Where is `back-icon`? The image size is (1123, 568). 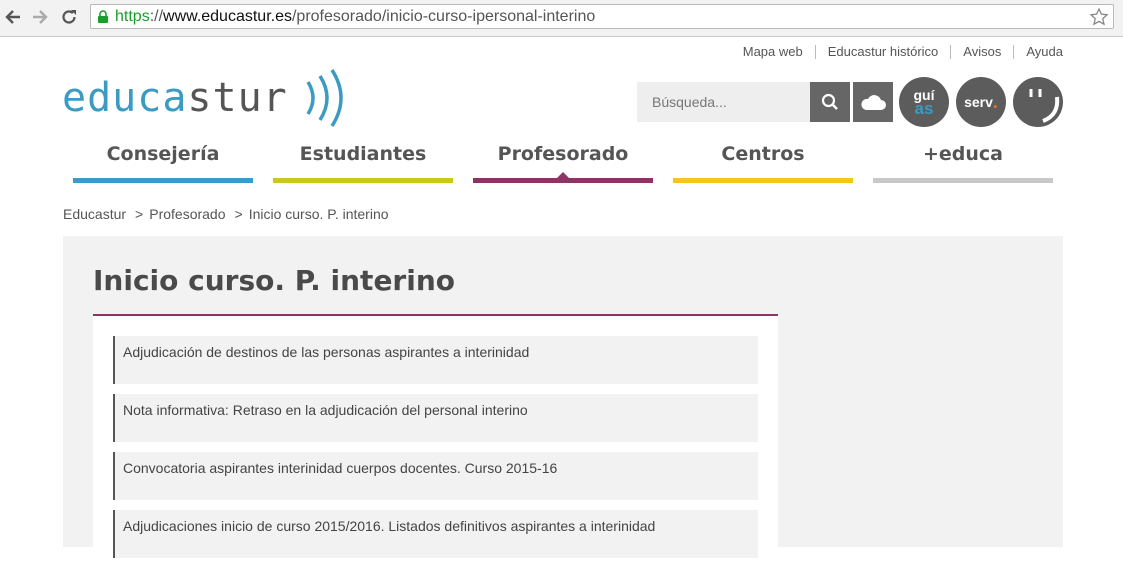 back-icon is located at coordinates (12, 17).